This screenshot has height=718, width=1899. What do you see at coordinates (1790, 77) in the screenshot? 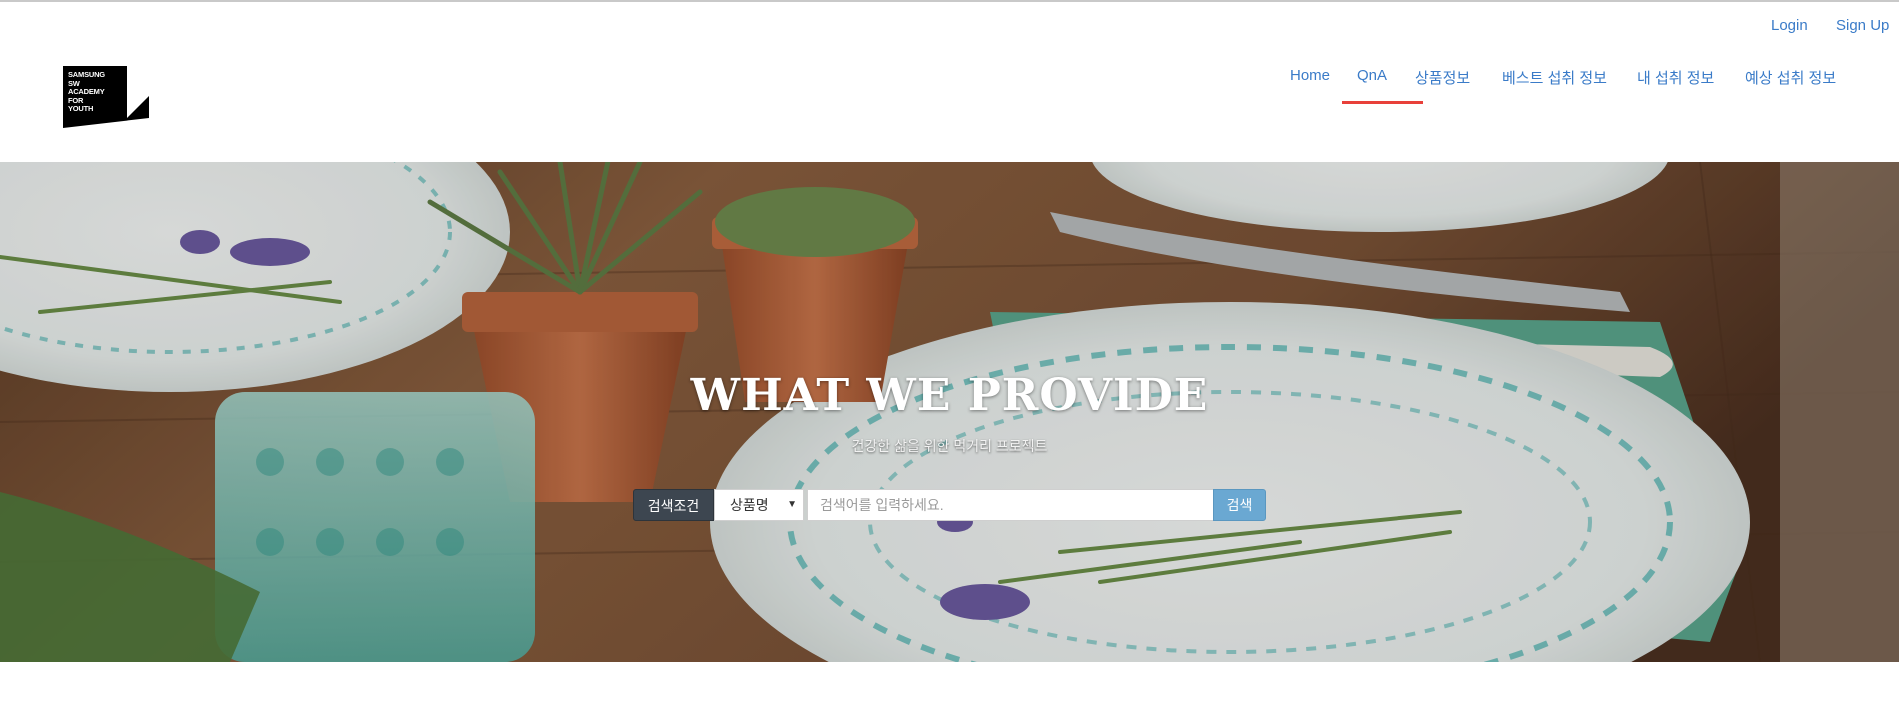
I see `nav-item-expected-intake: 예상 섭취 정보` at bounding box center [1790, 77].